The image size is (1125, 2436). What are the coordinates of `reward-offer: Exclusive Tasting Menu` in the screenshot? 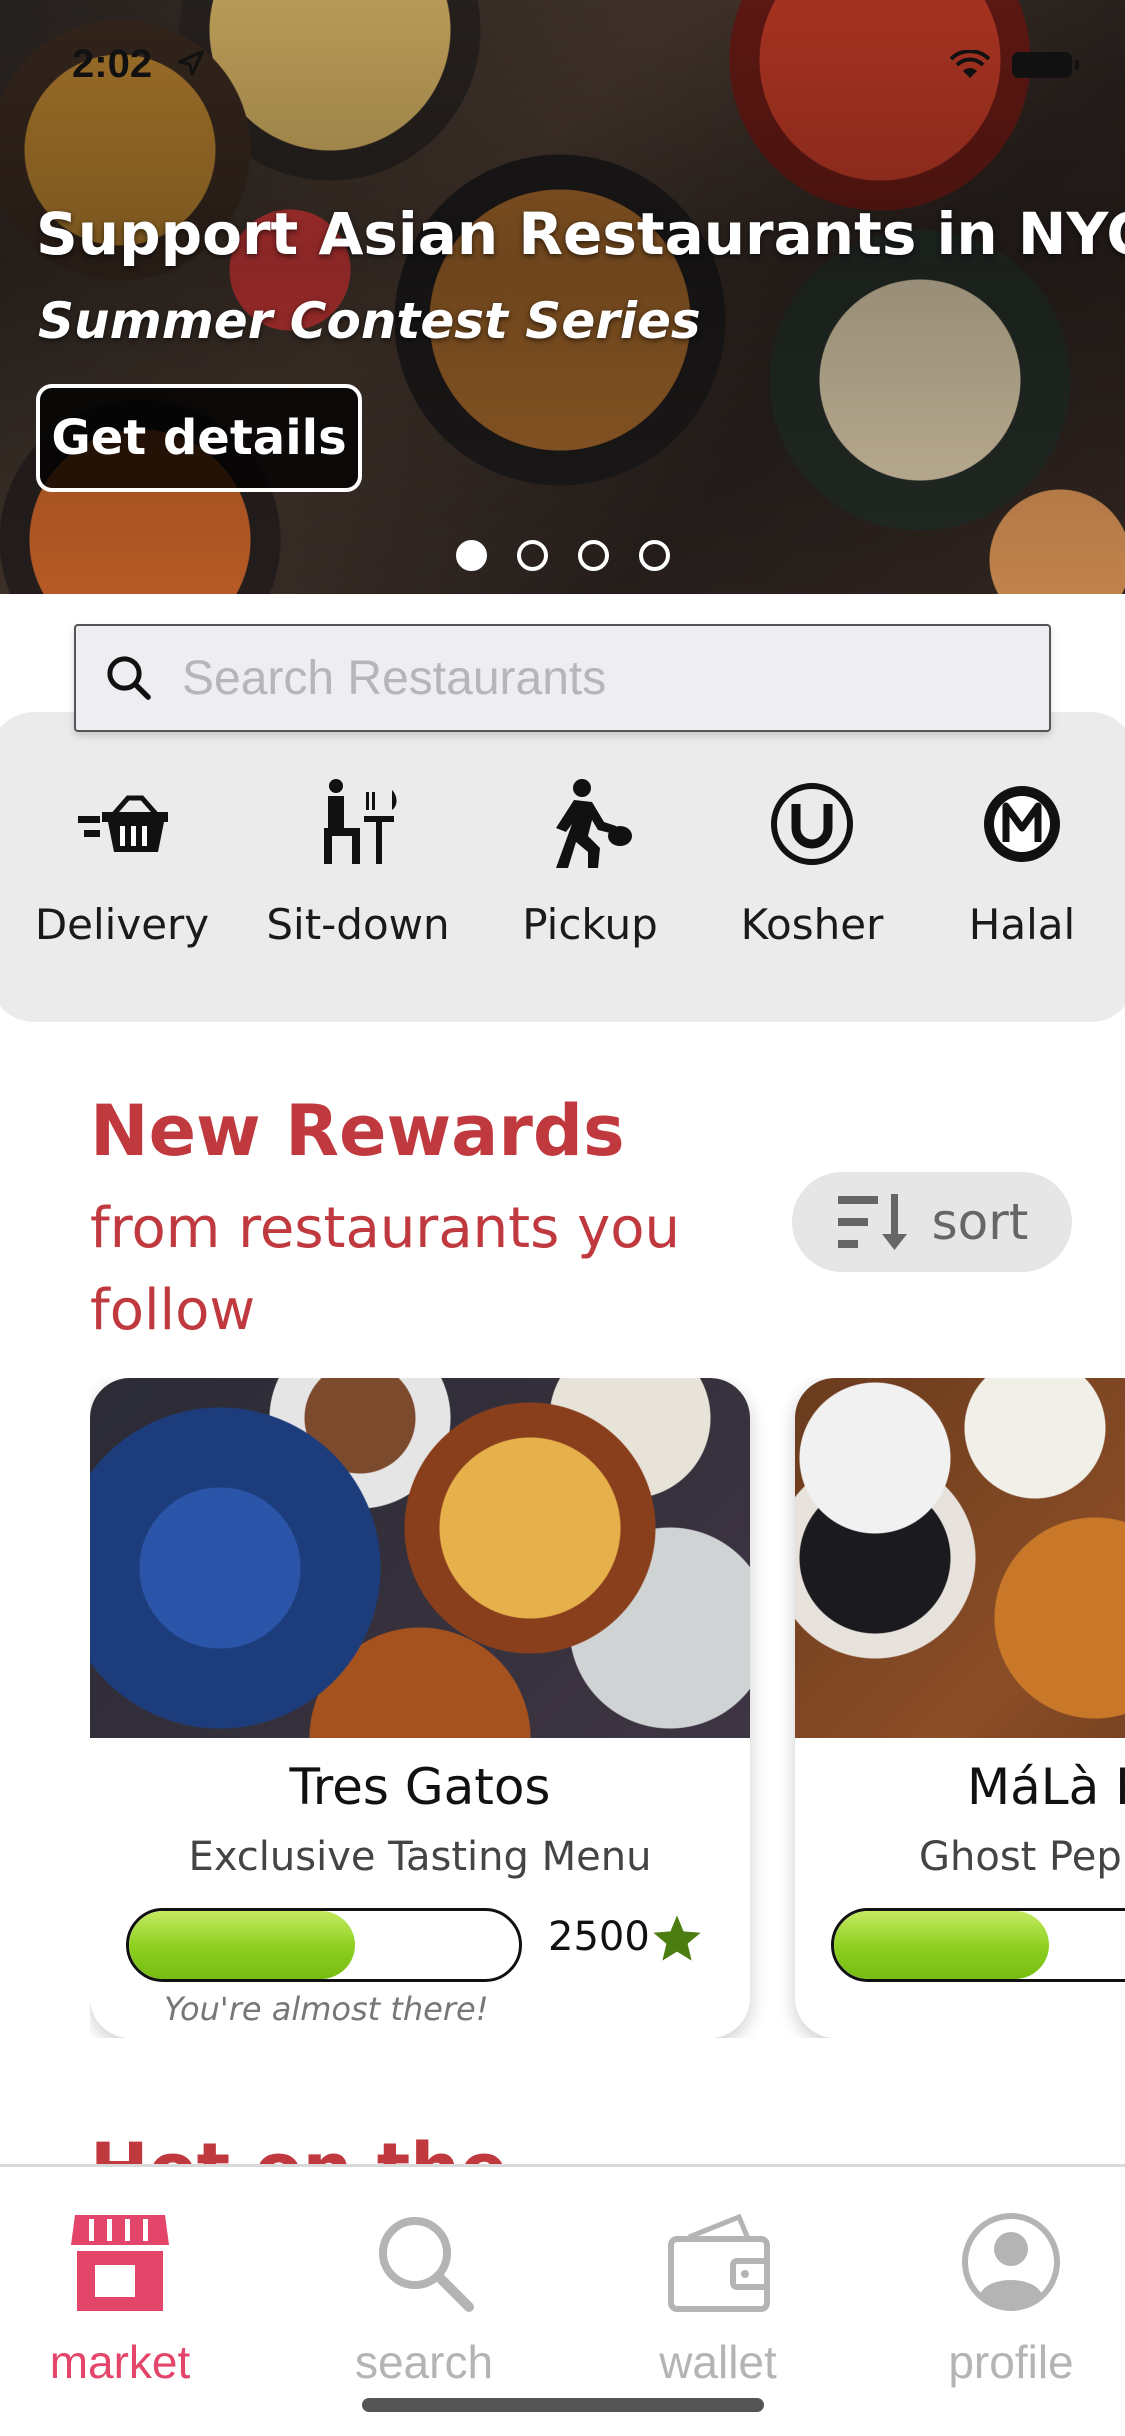 It's located at (420, 1857).